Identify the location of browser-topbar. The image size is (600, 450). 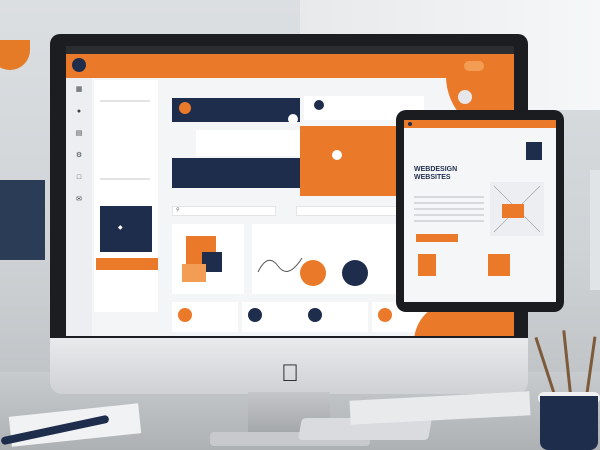
(290, 50).